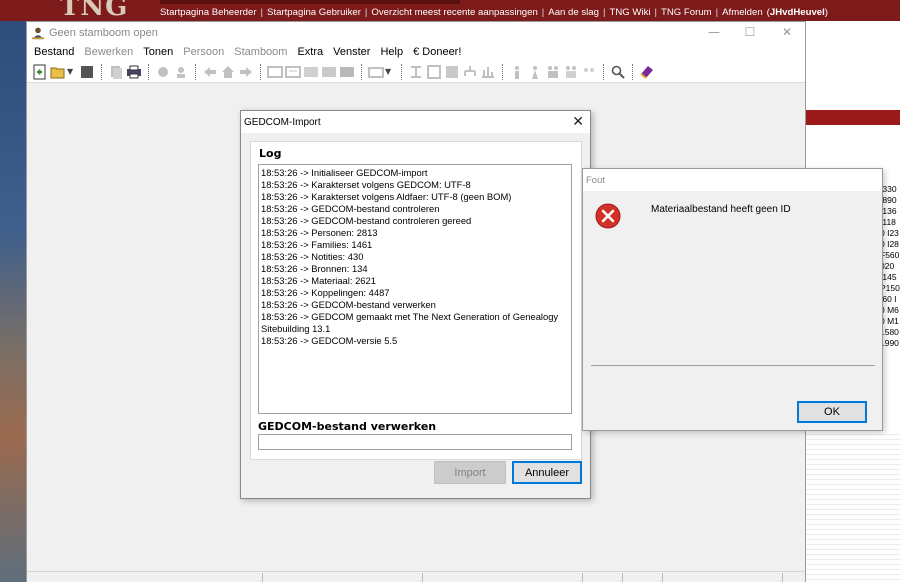  Describe the element at coordinates (618, 72) in the screenshot. I see `search-icon` at that location.